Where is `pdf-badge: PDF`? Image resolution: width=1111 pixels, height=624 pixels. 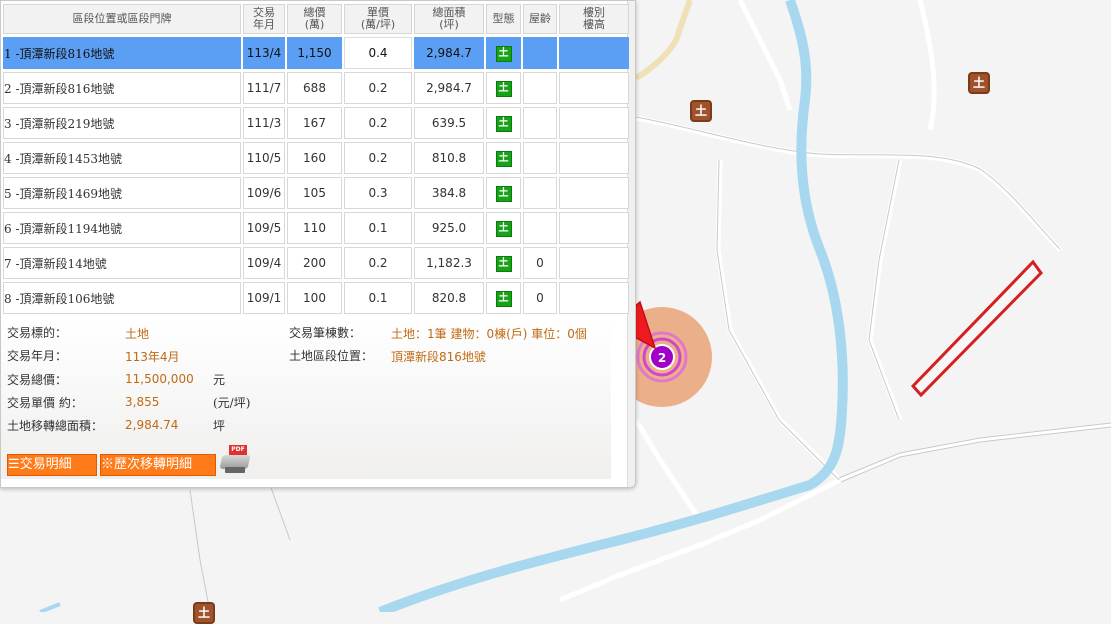 pdf-badge: PDF is located at coordinates (238, 450).